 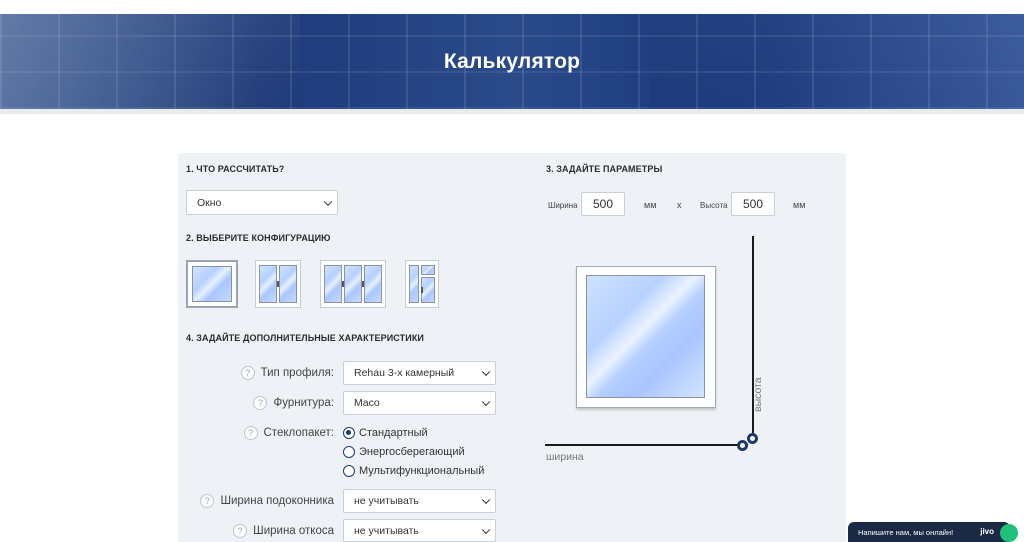 I want to click on top-strip, so click(x=512, y=7).